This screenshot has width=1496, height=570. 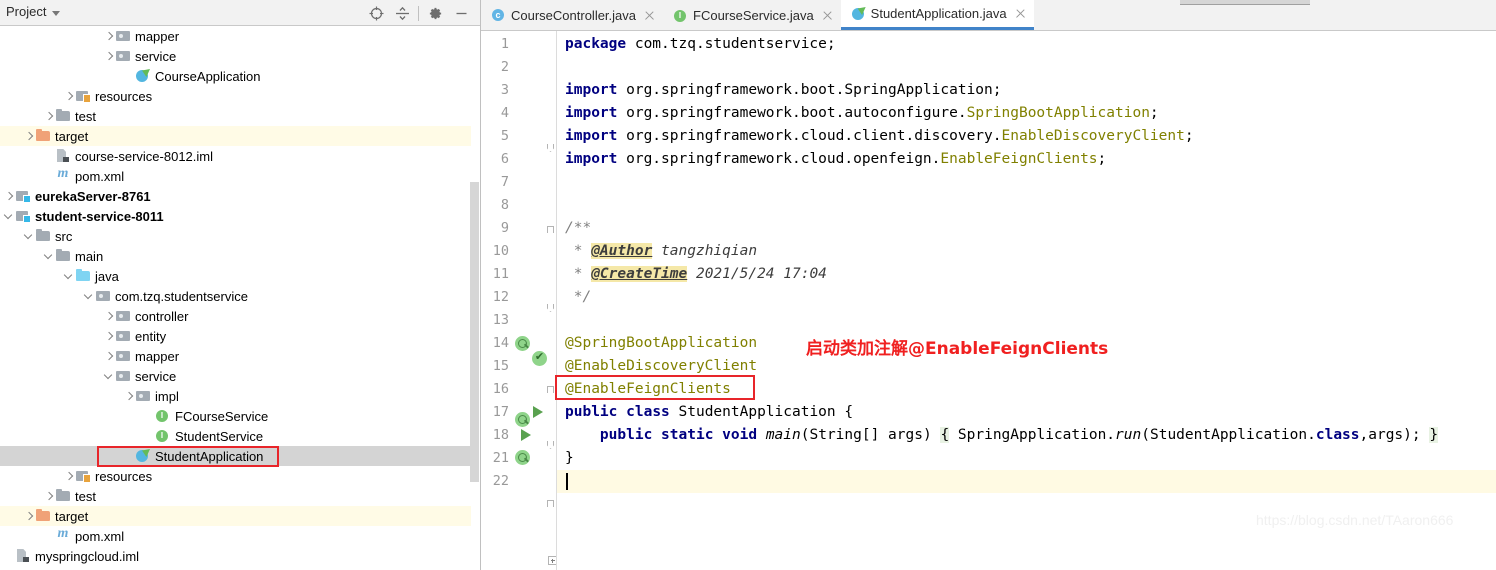 I want to click on tree-row-com-tzq-studentservice: com.tzq.studentservice, so click(x=240, y=296).